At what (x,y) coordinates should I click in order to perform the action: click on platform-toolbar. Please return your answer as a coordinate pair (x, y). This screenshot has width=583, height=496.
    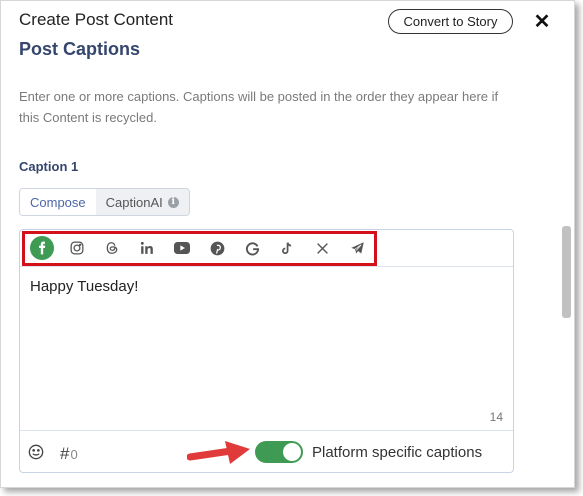
    Looking at the image, I should click on (266, 248).